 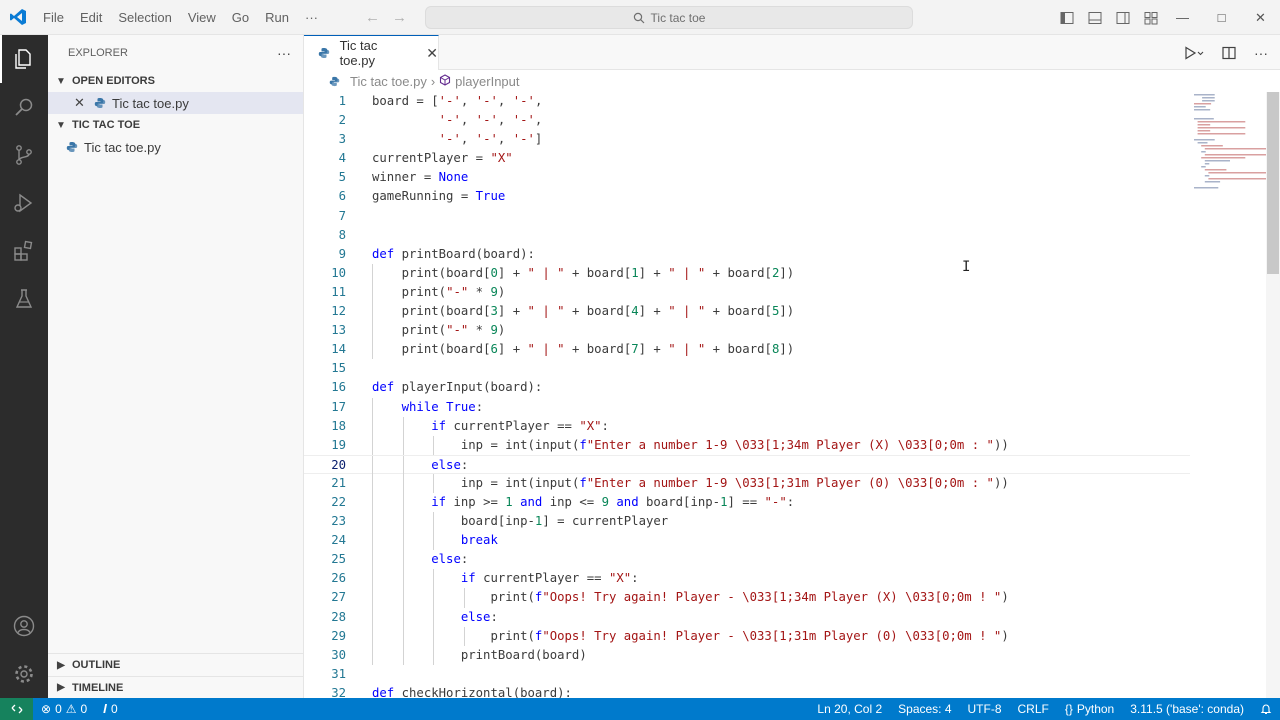 I want to click on code-token: inp, so click(x=560, y=501).